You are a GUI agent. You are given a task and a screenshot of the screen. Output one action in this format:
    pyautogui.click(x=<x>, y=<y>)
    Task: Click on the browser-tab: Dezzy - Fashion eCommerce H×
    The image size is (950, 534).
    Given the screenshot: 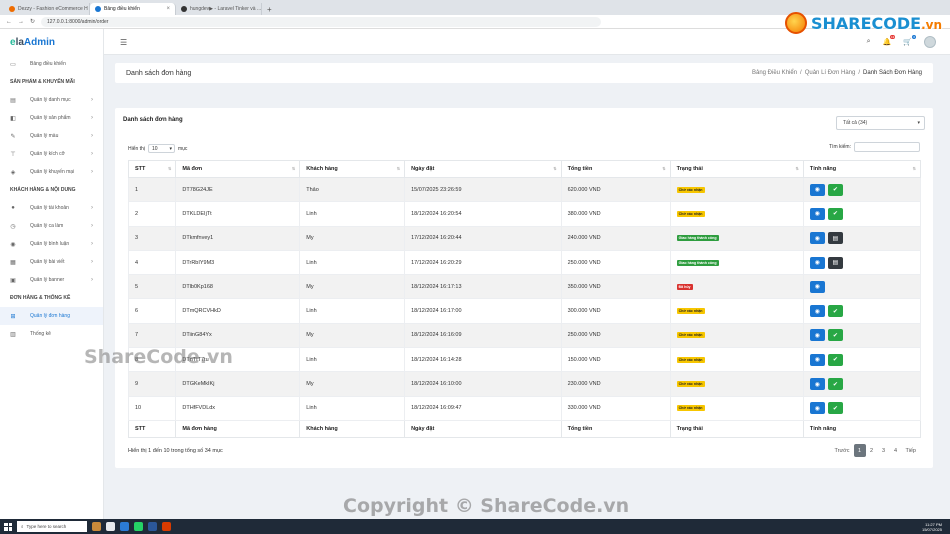 What is the action you would take?
    pyautogui.click(x=47, y=9)
    